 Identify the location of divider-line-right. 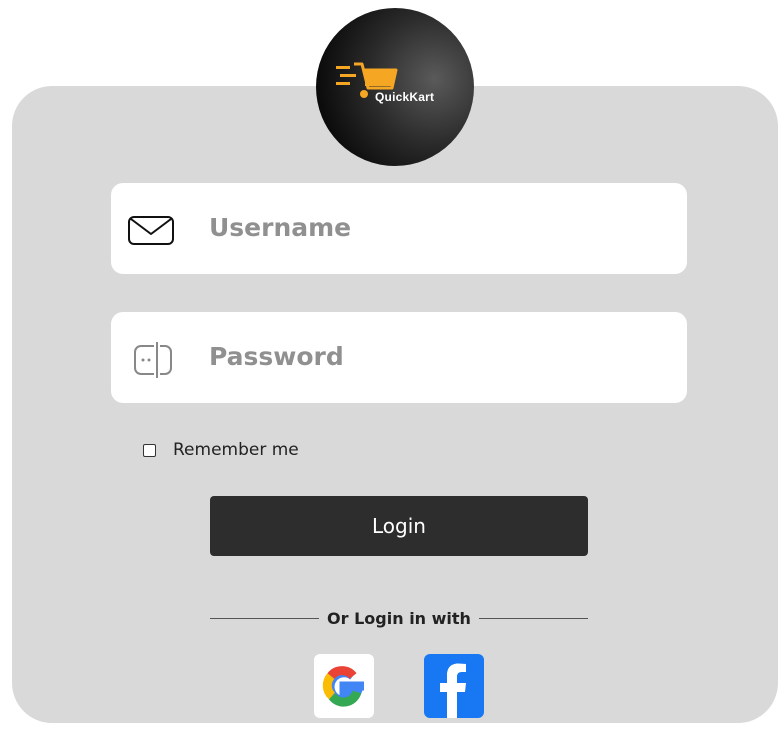
(533, 618).